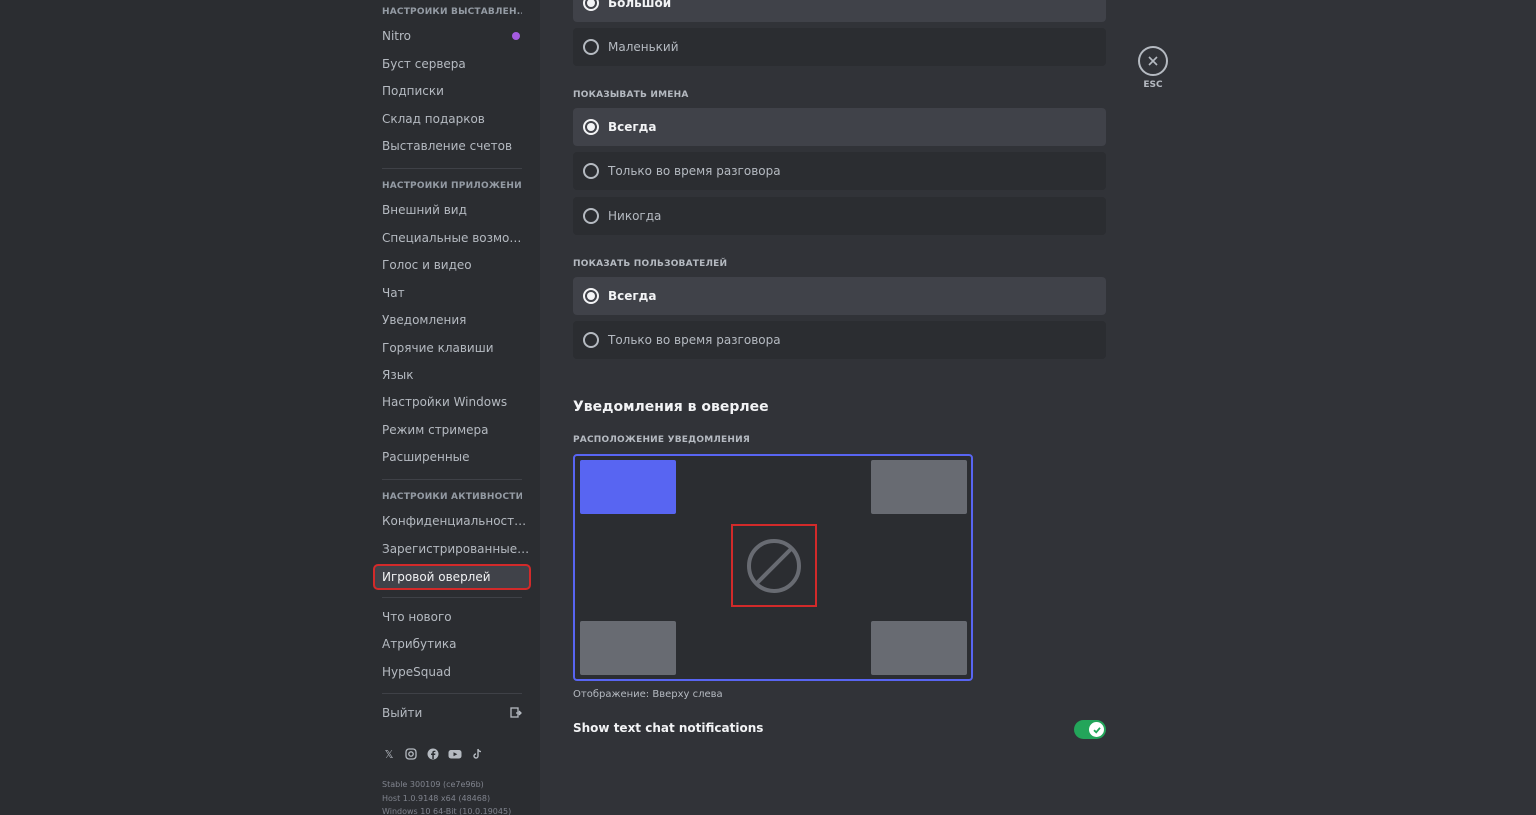 The width and height of the screenshot is (1536, 815). I want to click on text-chat-notifications-toggle, so click(1090, 729).